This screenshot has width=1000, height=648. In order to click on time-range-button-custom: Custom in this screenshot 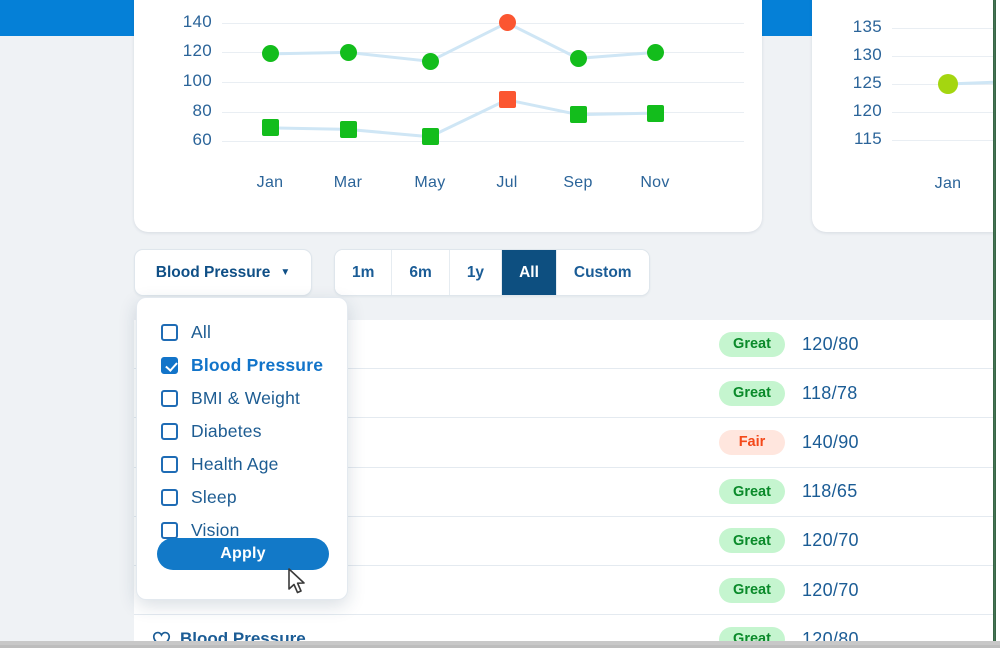, I will do `click(602, 272)`.